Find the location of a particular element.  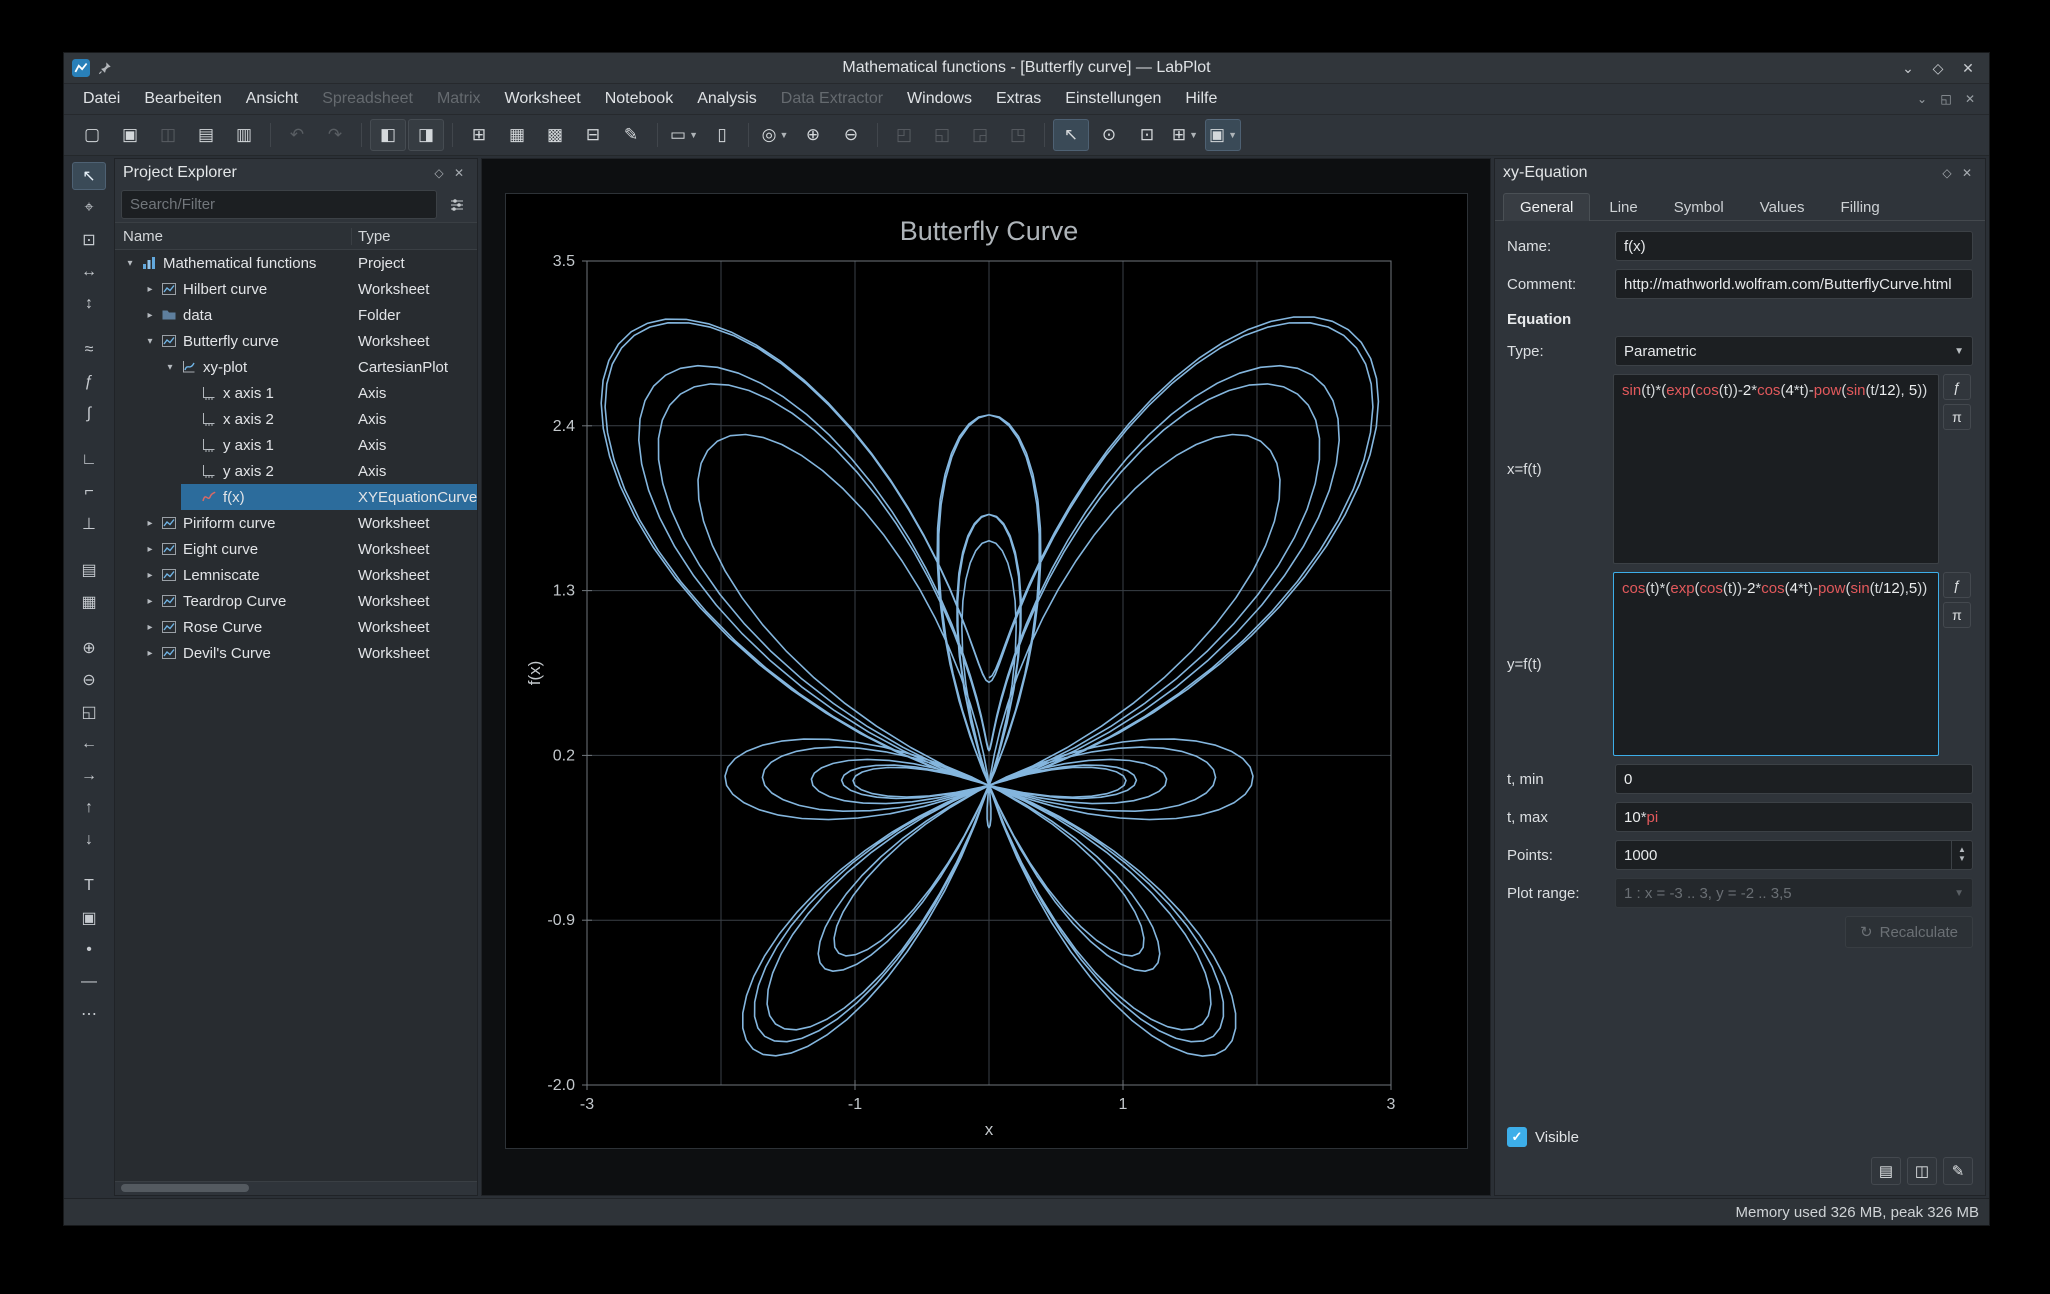

select-tool: ↖ is located at coordinates (89, 176).